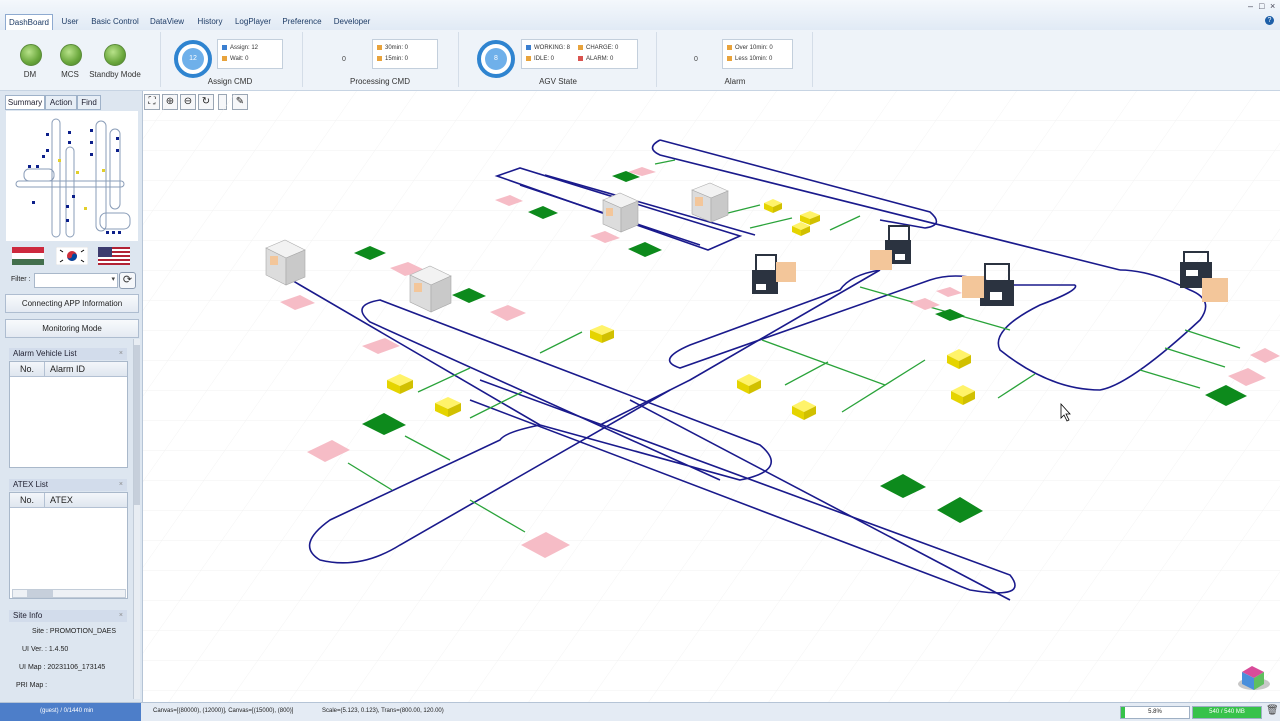  Describe the element at coordinates (67, 711) in the screenshot. I see `user-session-text: (guest) / 0/1440 min` at that location.